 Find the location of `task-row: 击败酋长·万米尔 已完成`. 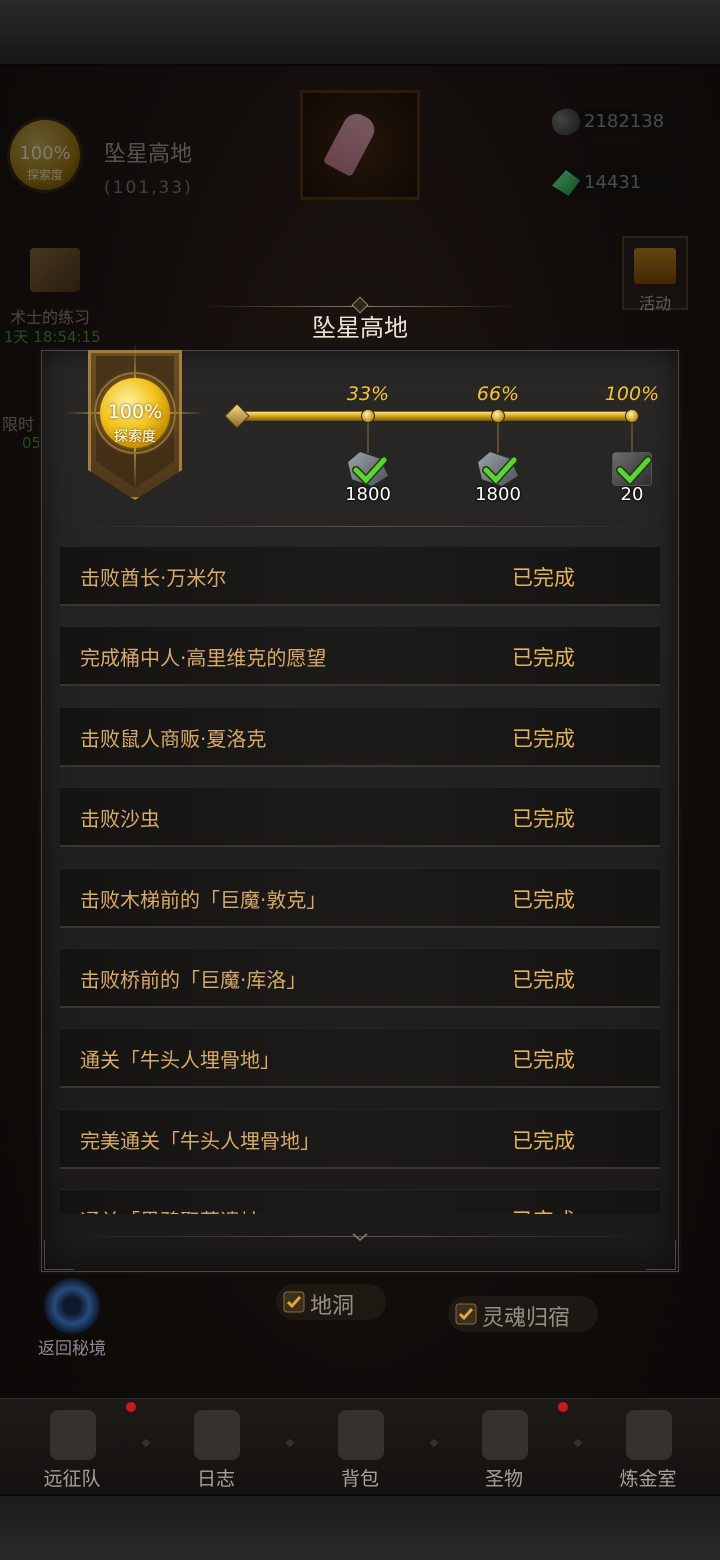

task-row: 击败酋长·万米尔 已完成 is located at coordinates (360, 576).